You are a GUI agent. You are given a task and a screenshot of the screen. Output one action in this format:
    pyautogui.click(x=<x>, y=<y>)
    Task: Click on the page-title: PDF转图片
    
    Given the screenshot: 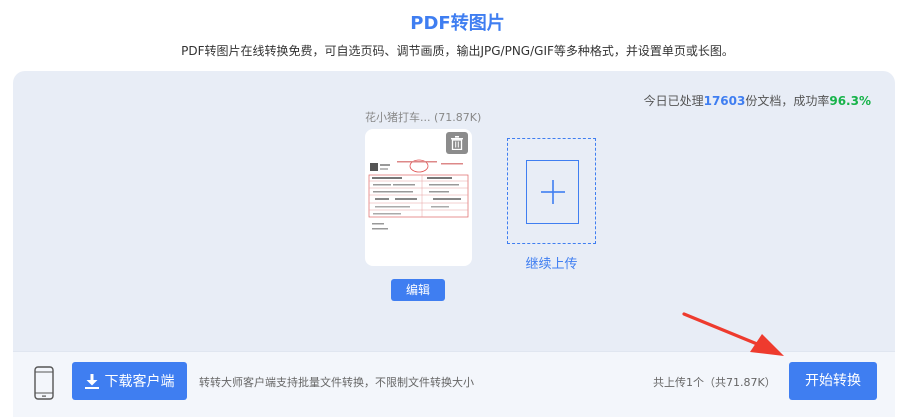 What is the action you would take?
    pyautogui.click(x=457, y=23)
    